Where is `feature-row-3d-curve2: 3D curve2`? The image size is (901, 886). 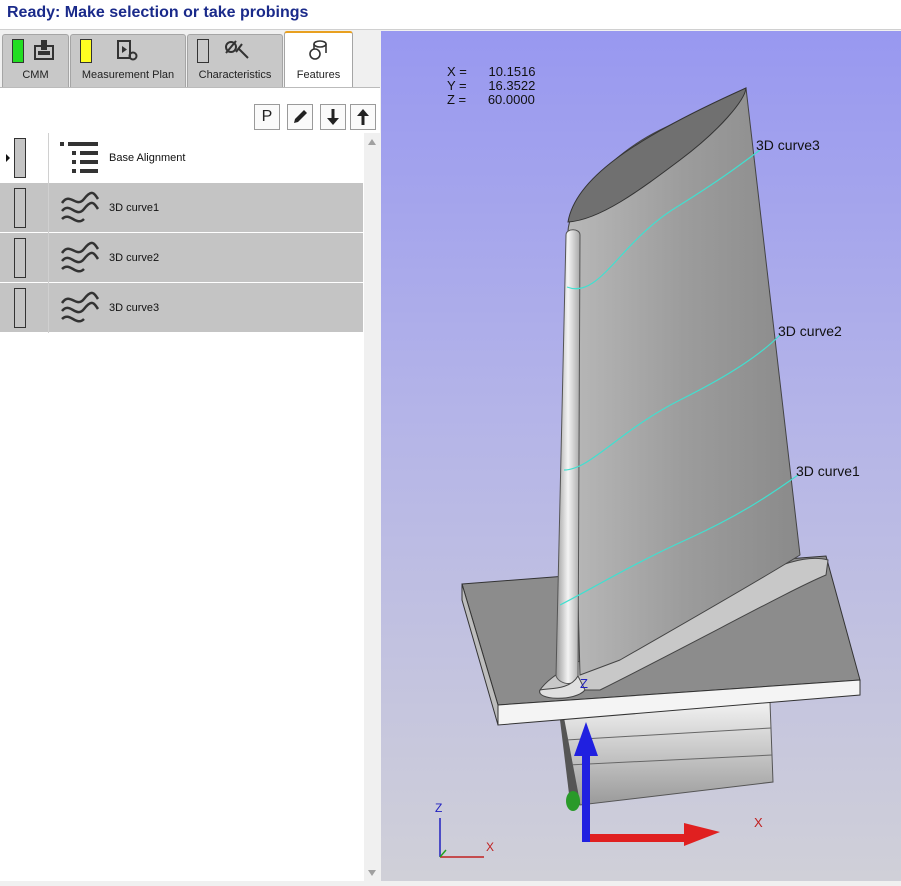
feature-row-3d-curve2: 3D curve2 is located at coordinates (181, 258).